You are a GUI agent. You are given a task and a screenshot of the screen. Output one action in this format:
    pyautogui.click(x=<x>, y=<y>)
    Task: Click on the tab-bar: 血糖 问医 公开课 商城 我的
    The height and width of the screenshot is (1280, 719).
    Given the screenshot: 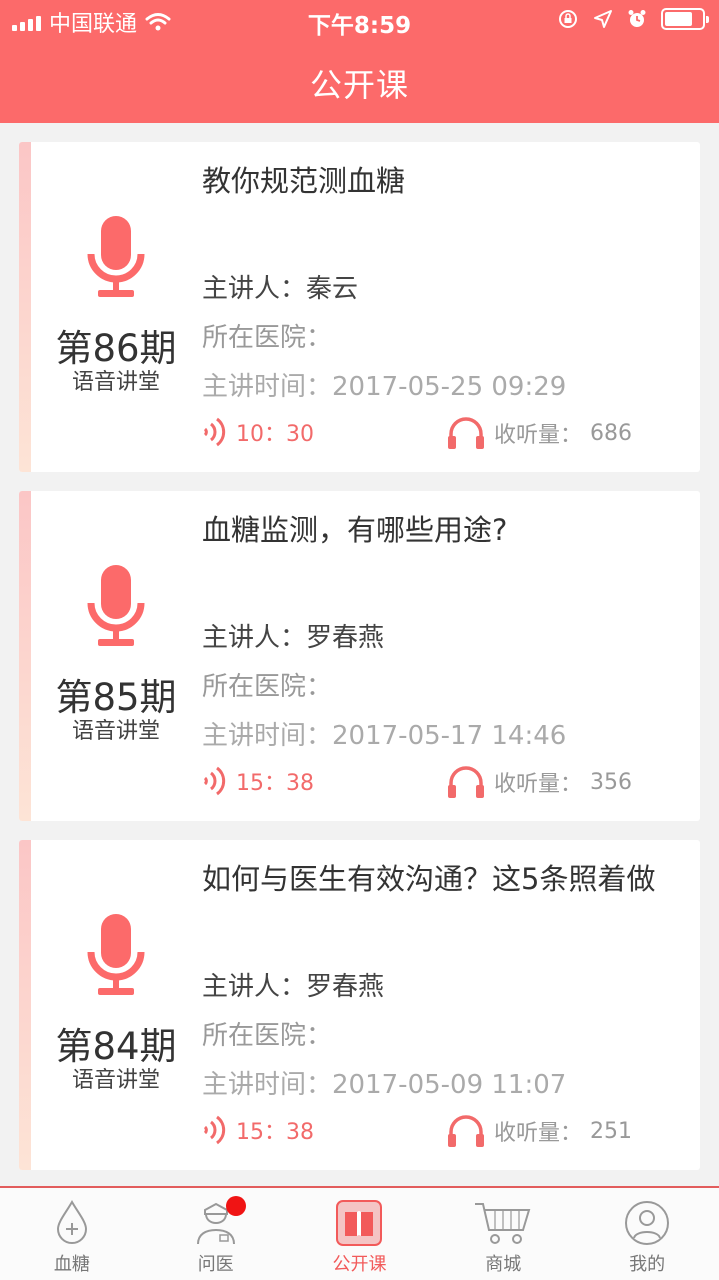 What is the action you would take?
    pyautogui.click(x=359, y=1233)
    